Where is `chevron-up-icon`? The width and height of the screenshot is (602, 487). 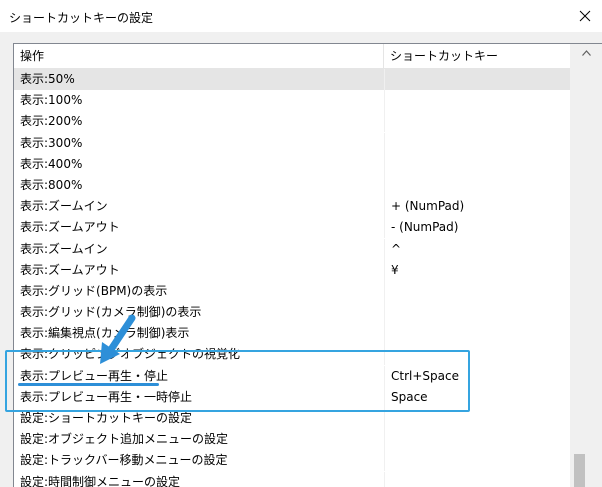
chevron-up-icon is located at coordinates (586, 52).